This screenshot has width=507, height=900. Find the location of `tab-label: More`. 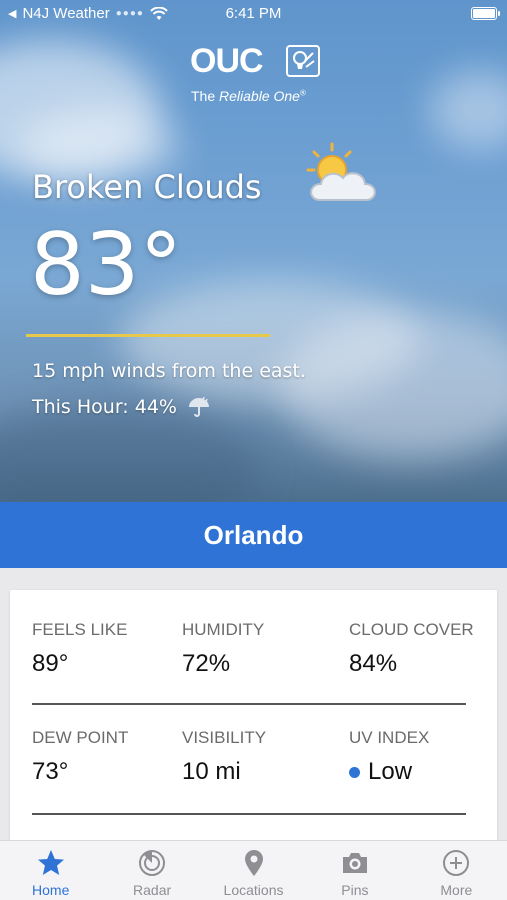

tab-label: More is located at coordinates (456, 890).